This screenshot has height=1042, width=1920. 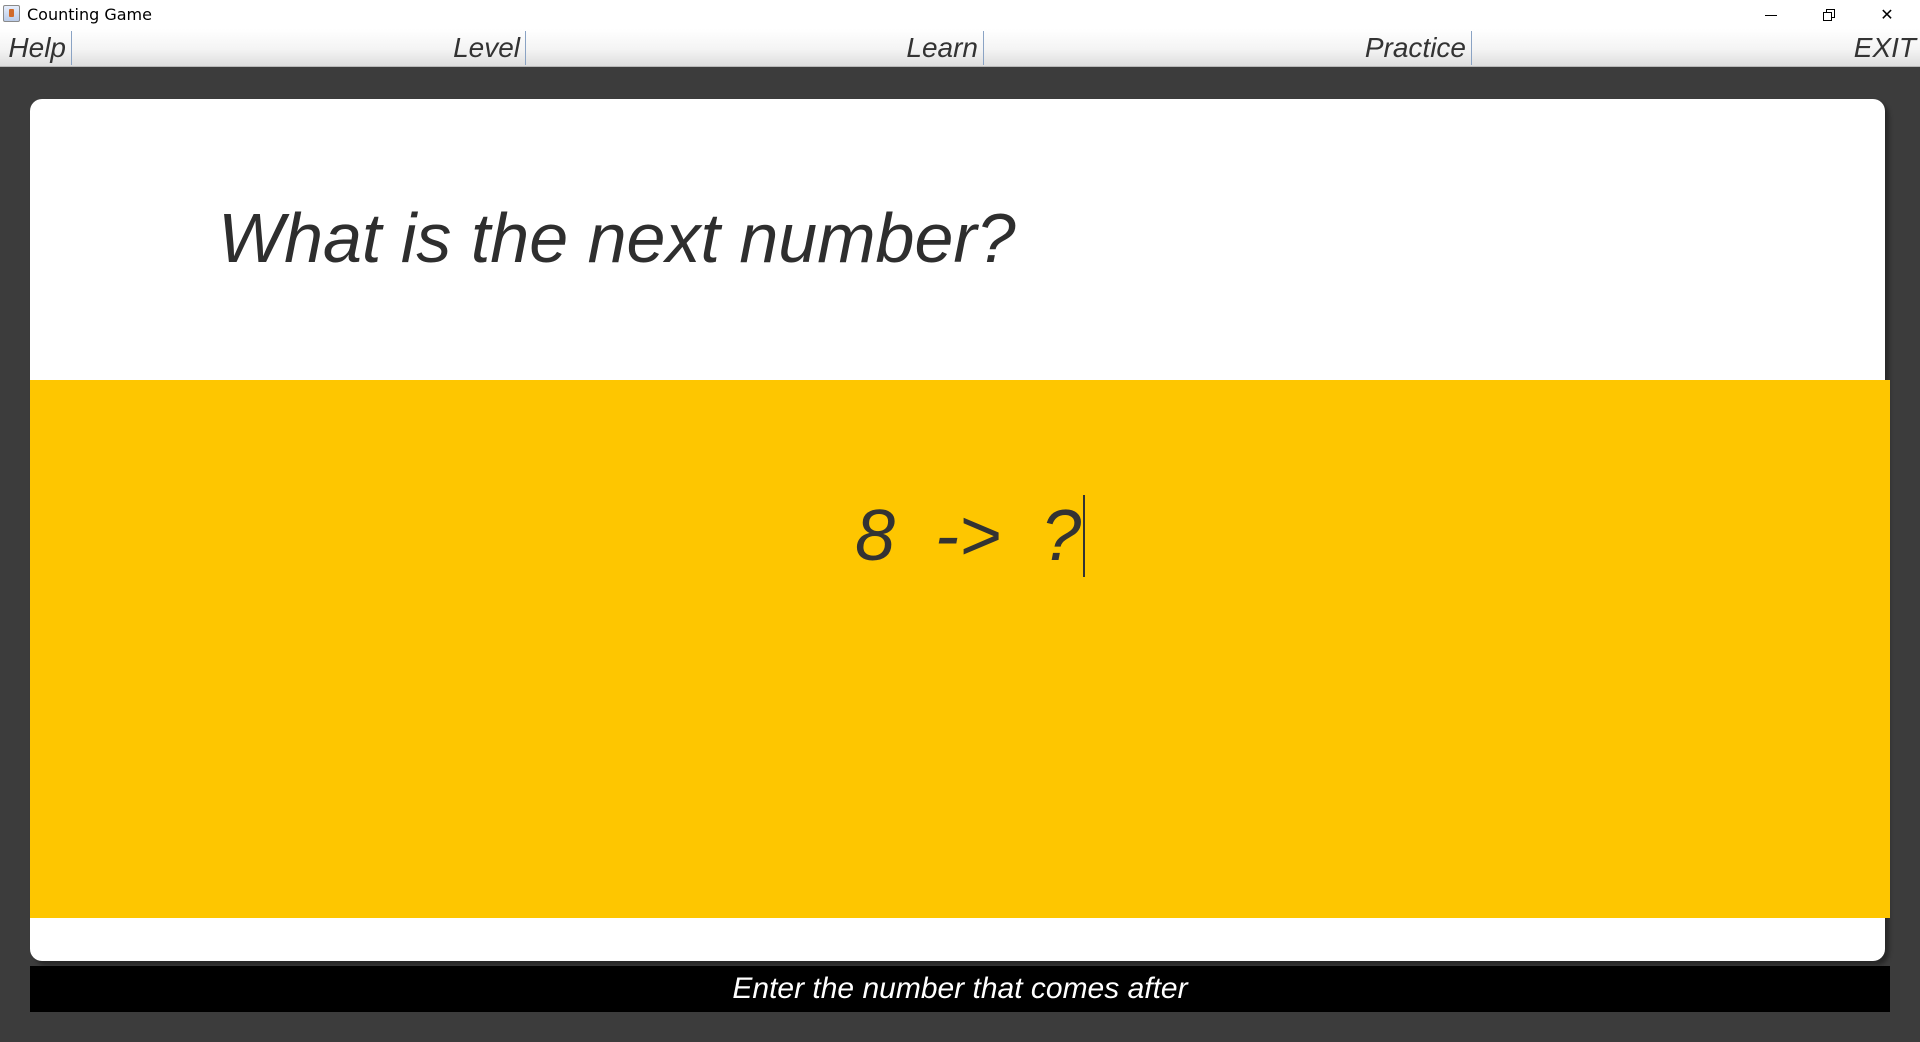 What do you see at coordinates (755, 47) in the screenshot?
I see `menu-learn: Learn` at bounding box center [755, 47].